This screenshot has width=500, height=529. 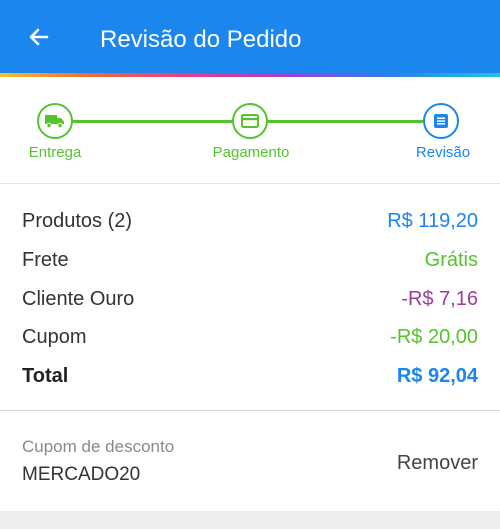 I want to click on back-button, so click(x=39, y=37).